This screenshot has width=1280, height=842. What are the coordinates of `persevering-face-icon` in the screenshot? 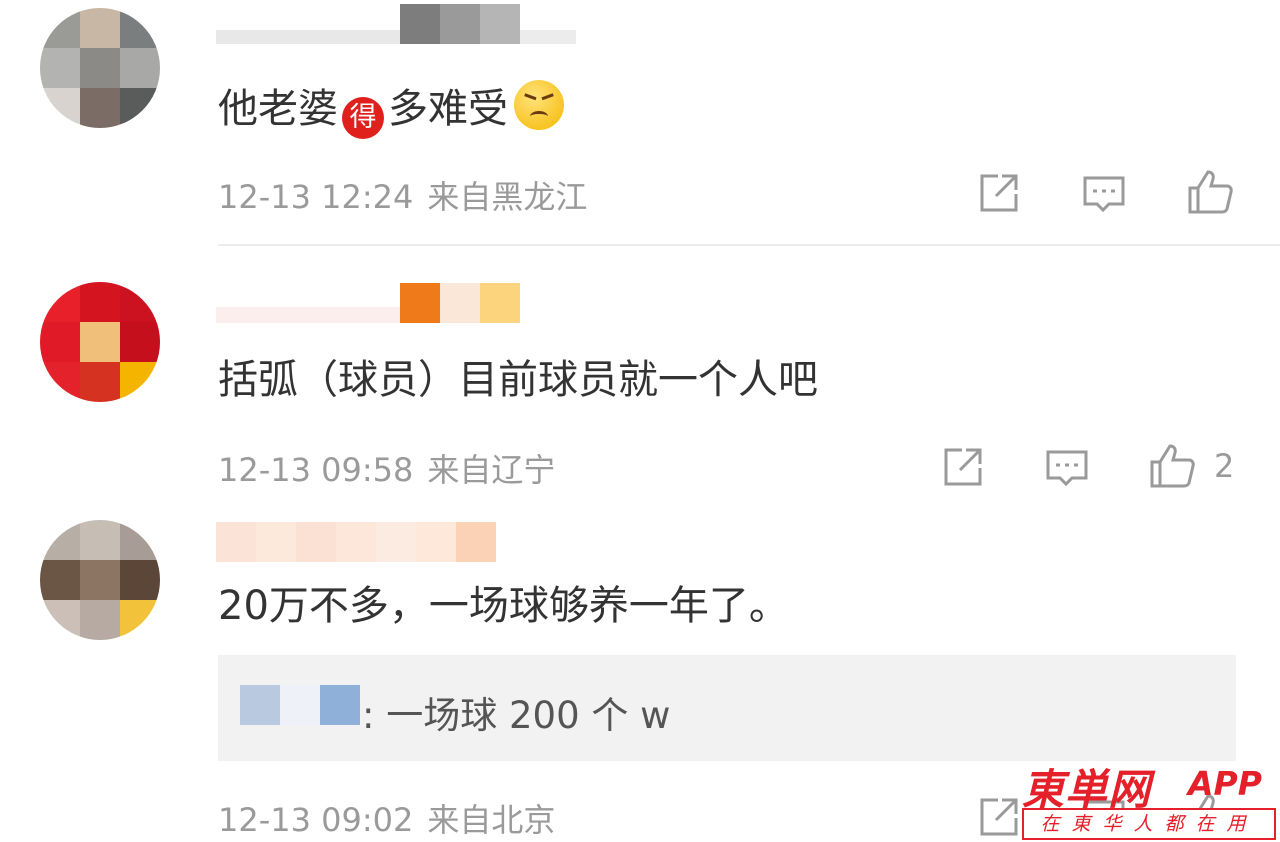 It's located at (539, 105).